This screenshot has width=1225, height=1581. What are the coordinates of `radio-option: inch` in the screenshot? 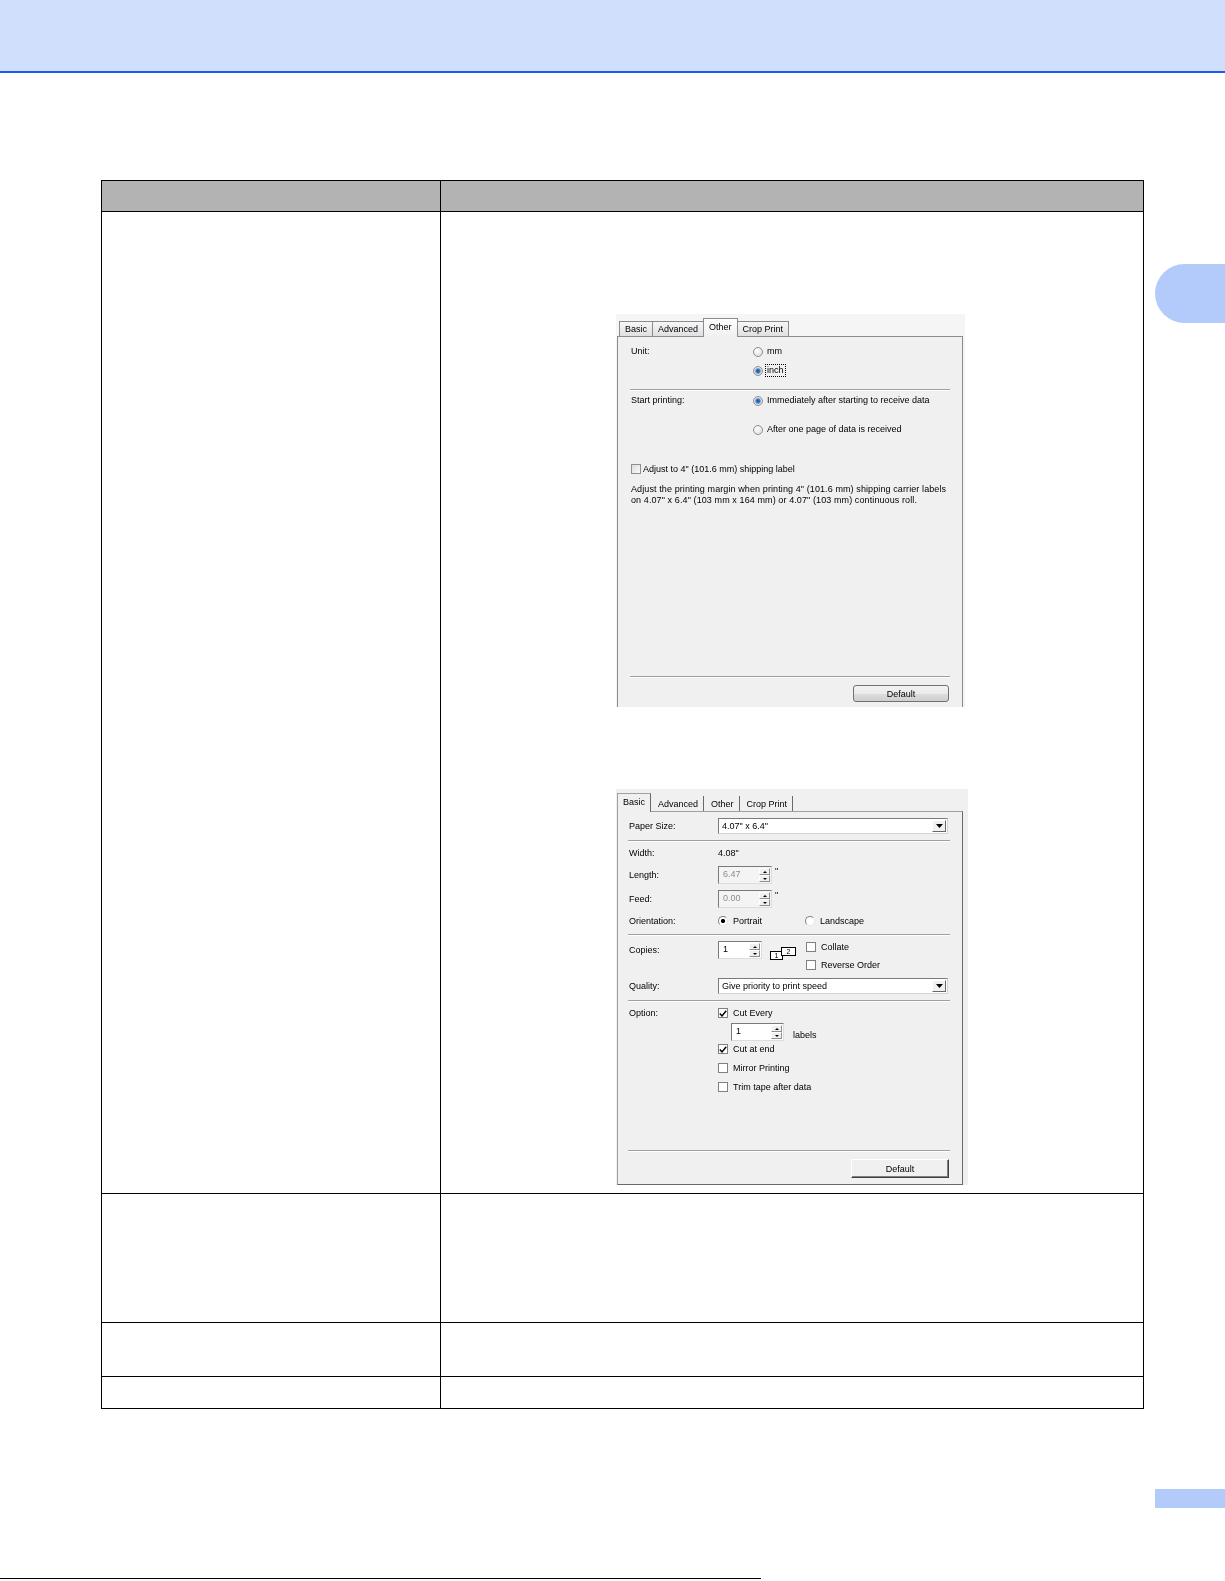 It's located at (769, 370).